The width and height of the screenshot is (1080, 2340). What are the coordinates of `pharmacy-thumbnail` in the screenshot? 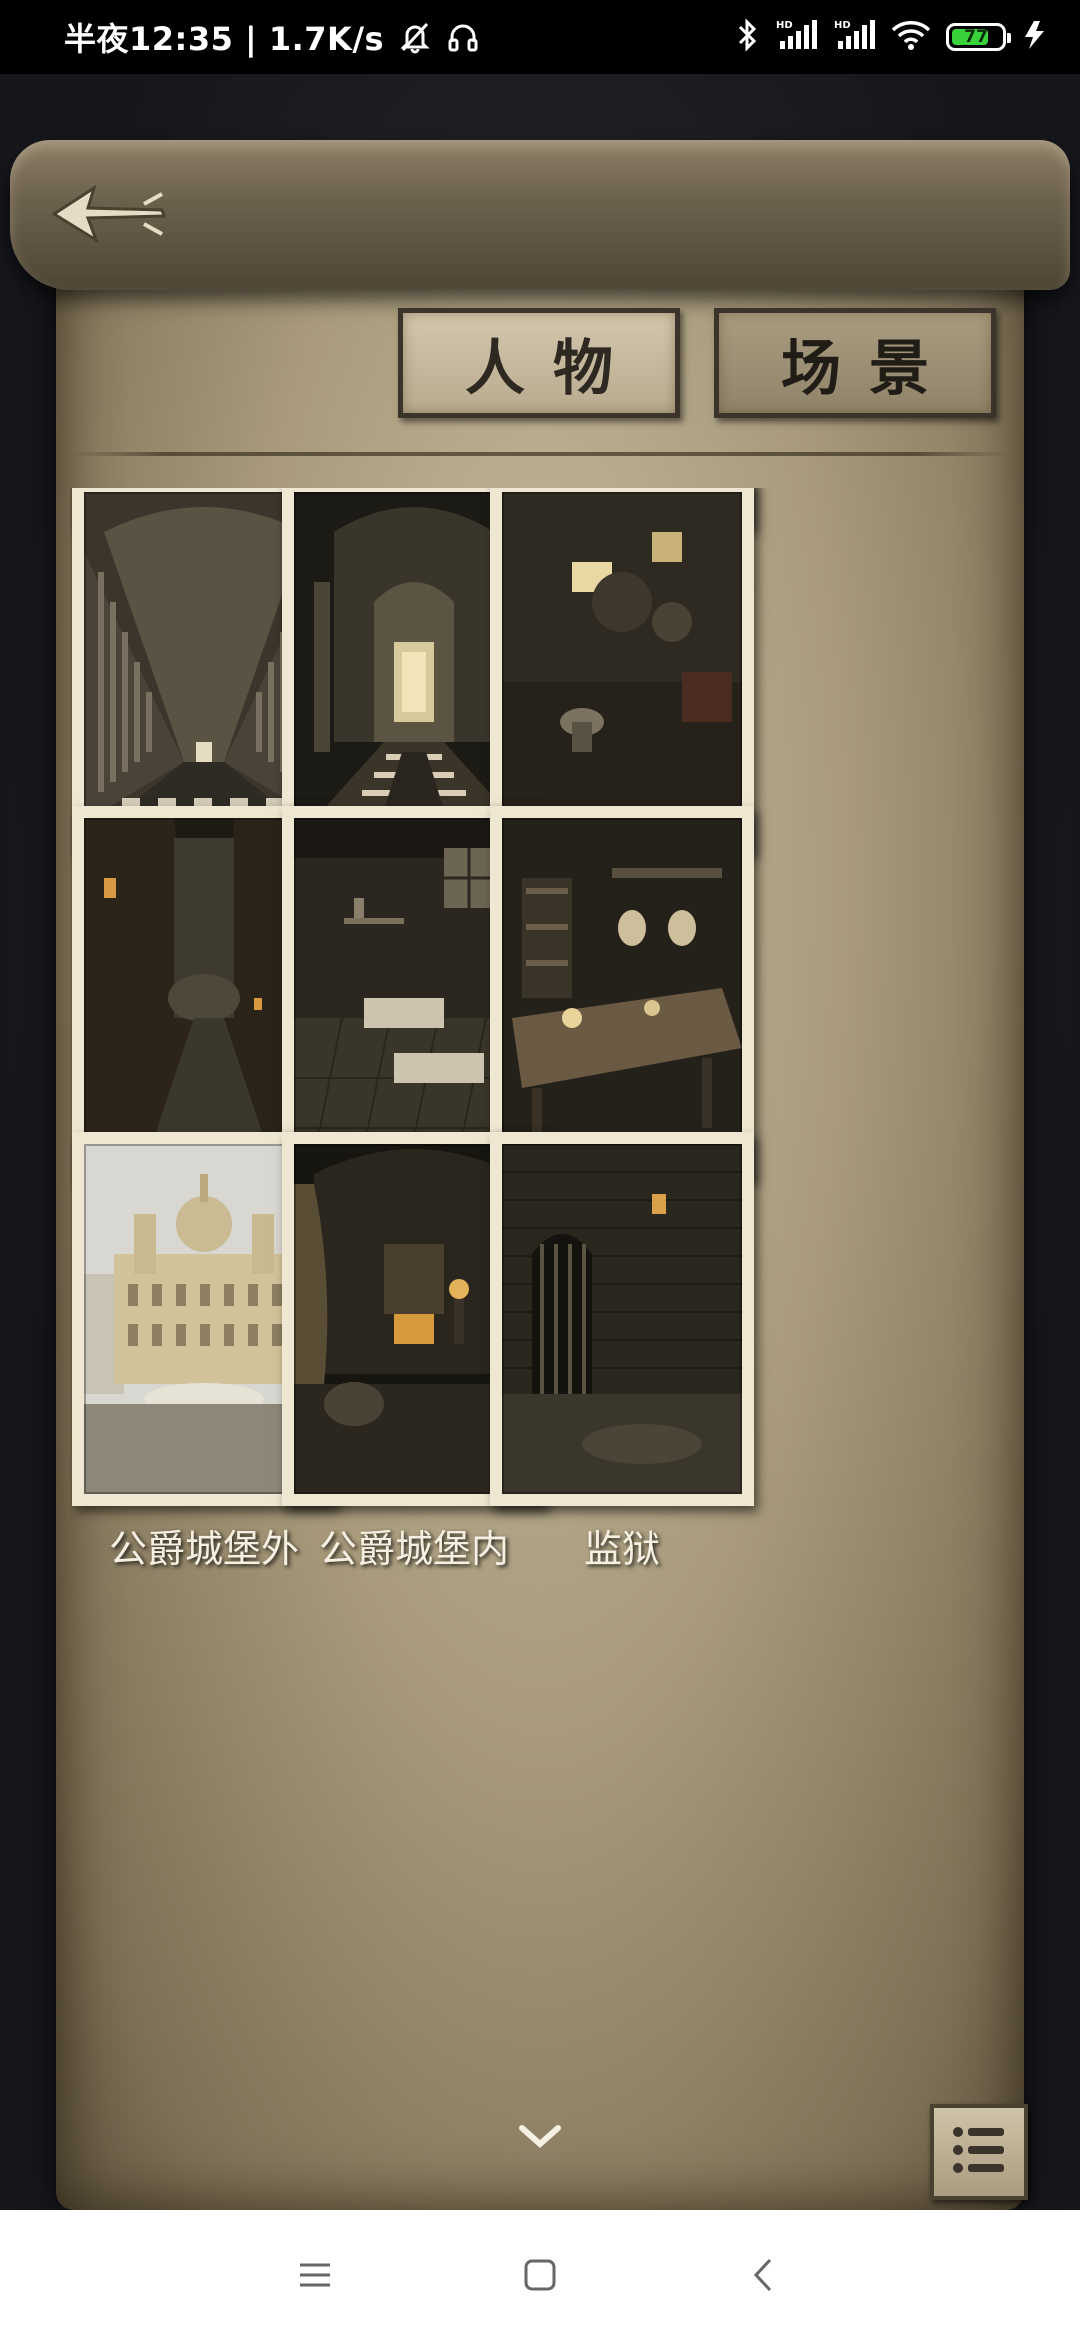 It's located at (622, 993).